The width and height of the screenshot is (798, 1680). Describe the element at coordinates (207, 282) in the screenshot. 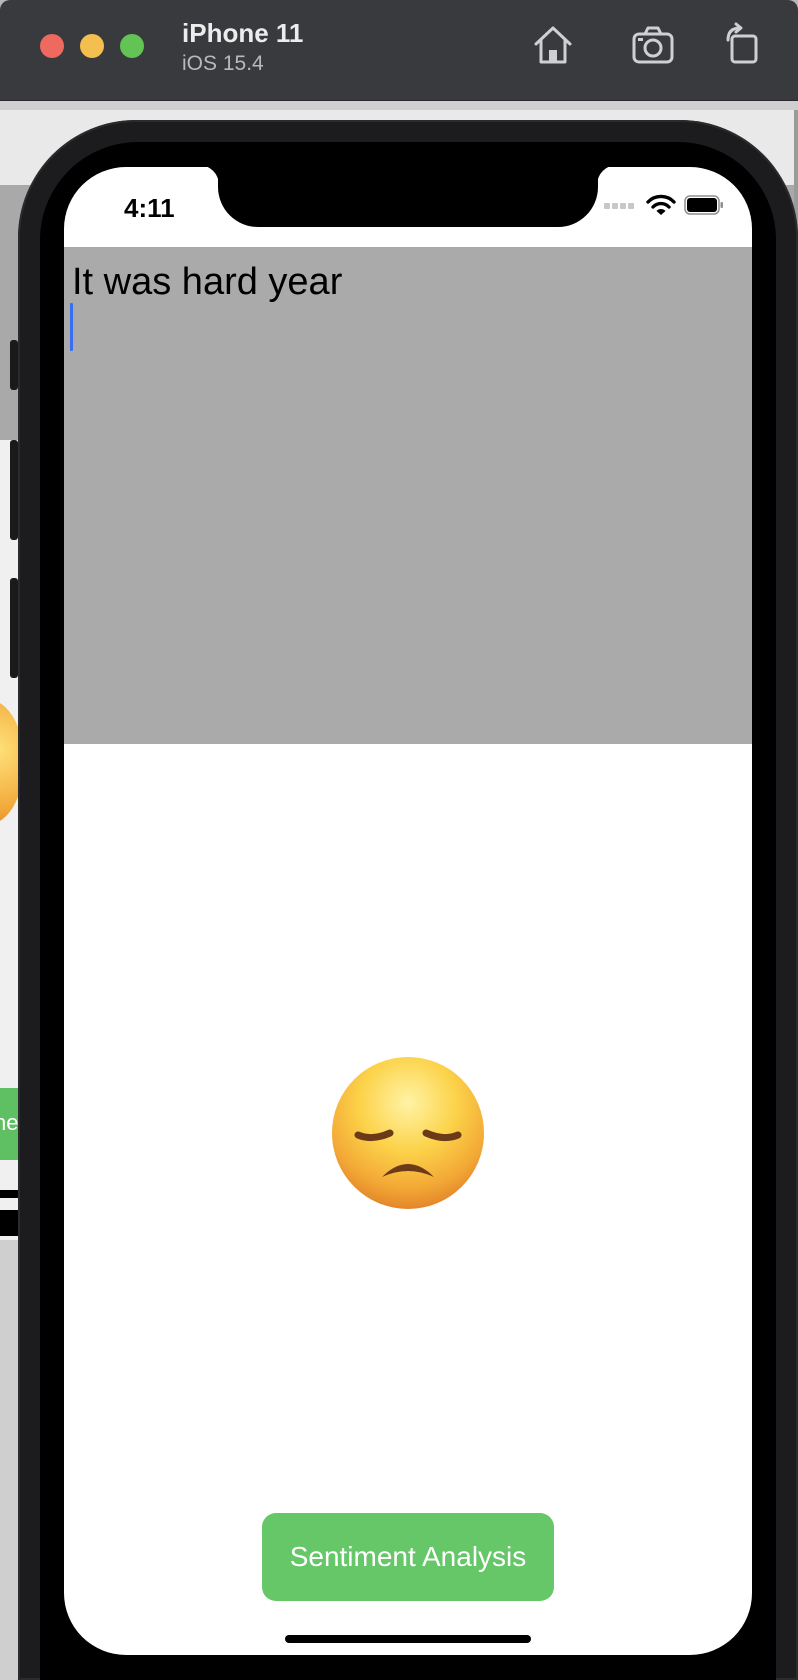

I see `input-text: It was hard year` at that location.